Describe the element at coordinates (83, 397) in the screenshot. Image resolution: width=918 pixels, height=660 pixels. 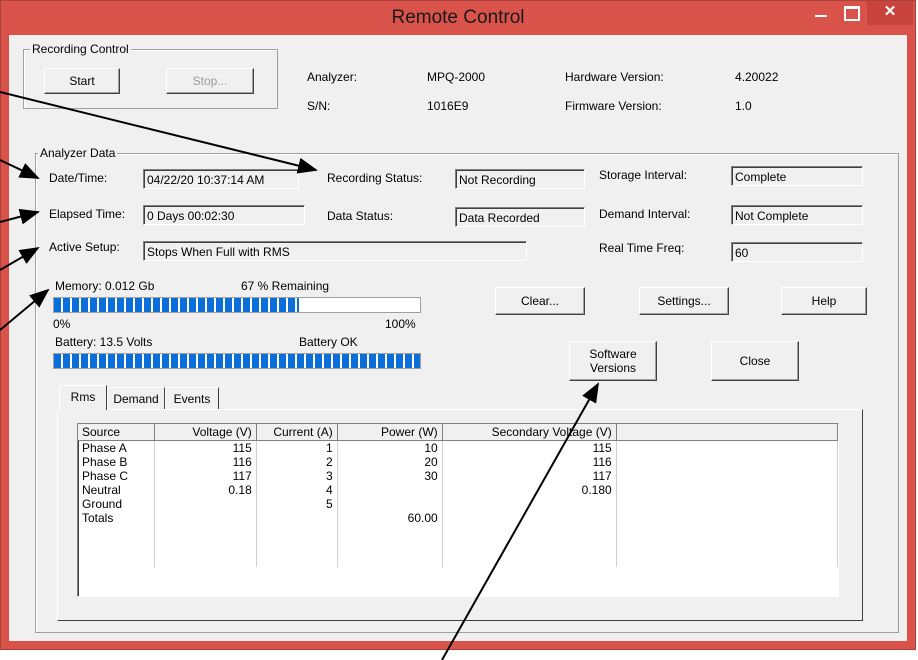
I see `tab-rms: Rms` at that location.